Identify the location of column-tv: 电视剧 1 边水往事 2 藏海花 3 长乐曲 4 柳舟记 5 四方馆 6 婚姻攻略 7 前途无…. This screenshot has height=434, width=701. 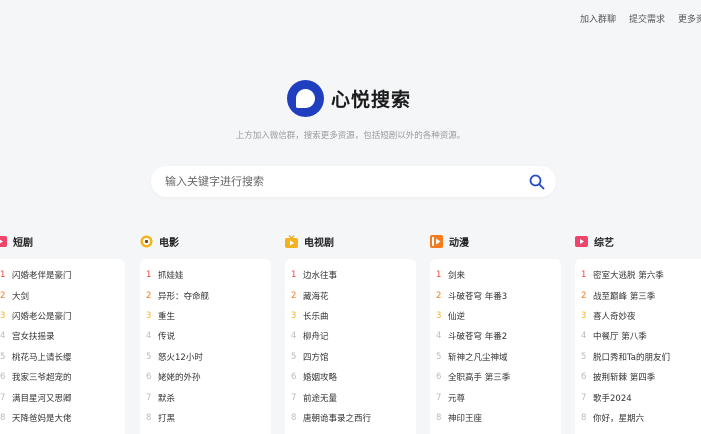
(350, 333).